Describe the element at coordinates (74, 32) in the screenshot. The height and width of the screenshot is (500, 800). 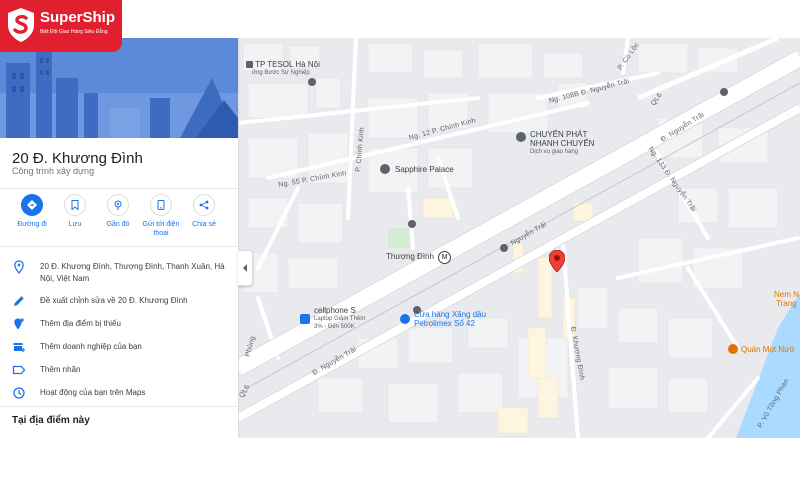
I see `supership-tagline: Biệt Đội Giao Hàng Siêu Đẳng` at that location.